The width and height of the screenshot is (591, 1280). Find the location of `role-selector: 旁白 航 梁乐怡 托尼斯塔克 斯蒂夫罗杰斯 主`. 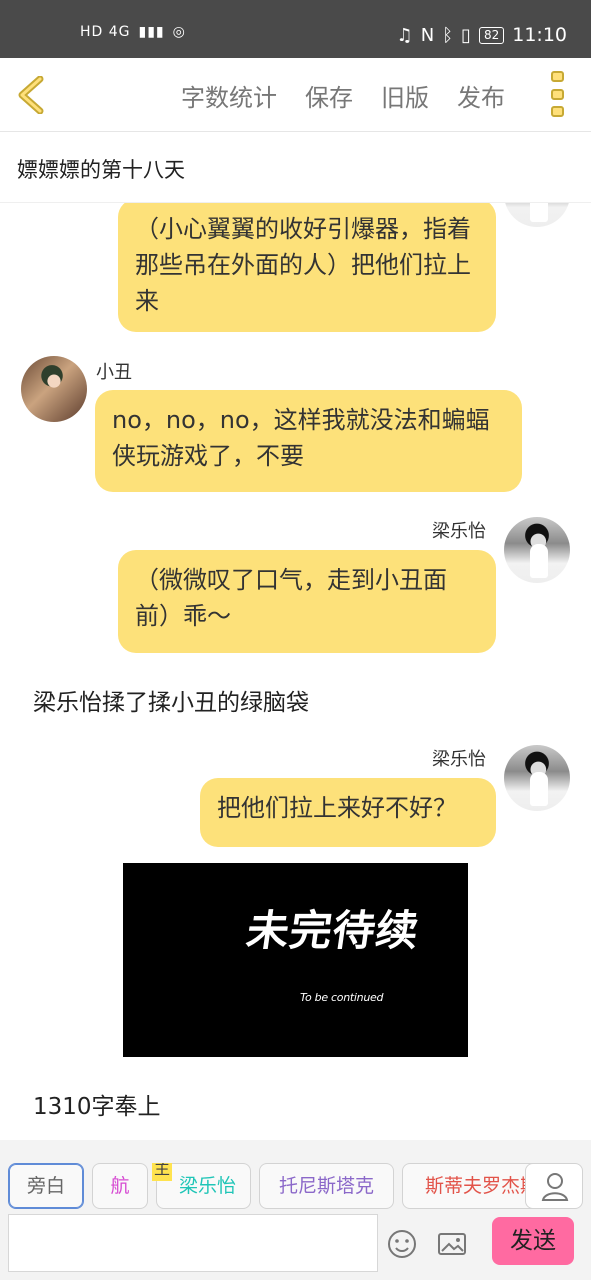

role-selector: 旁白 航 梁乐怡 托尼斯塔克 斯蒂夫罗杰斯 主 is located at coordinates (299, 1187).